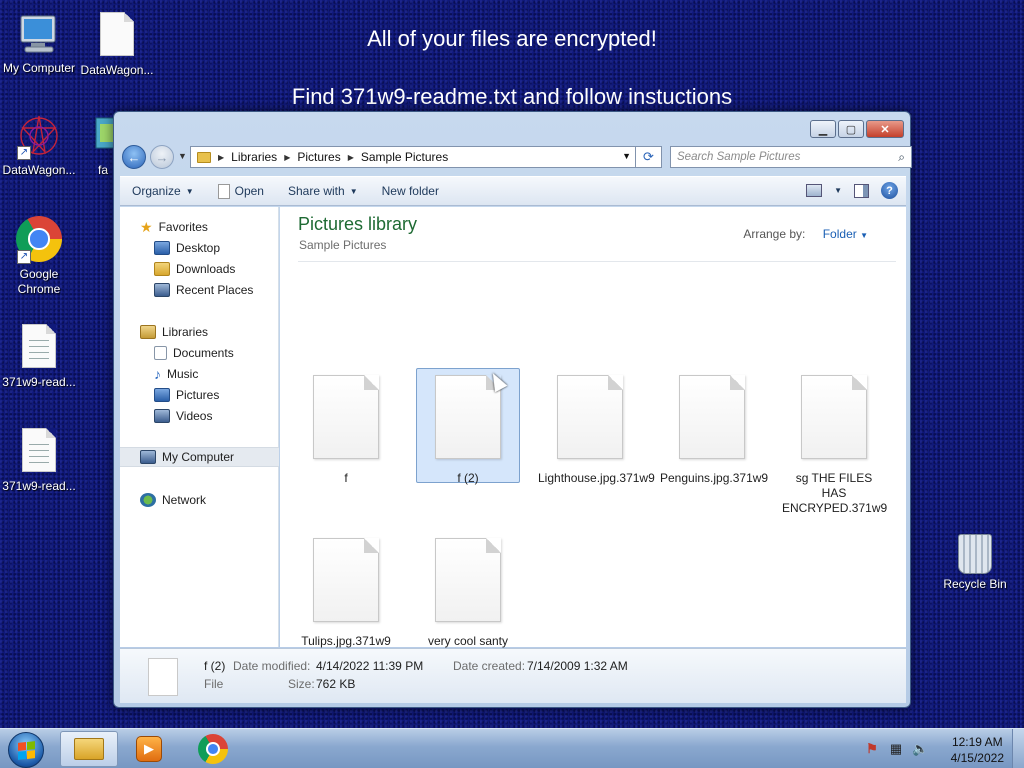 This screenshot has width=1024, height=768. Describe the element at coordinates (149, 749) in the screenshot. I see `taskbar-media-player-button: ▶` at that location.